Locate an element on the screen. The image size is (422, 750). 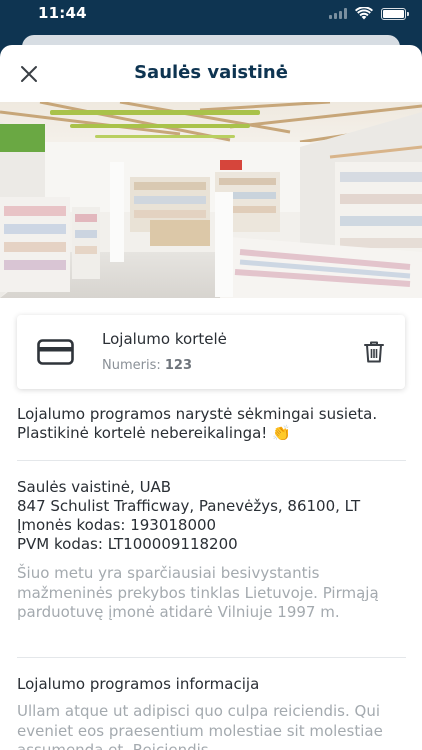
page-title: Saulės vaistinė is located at coordinates (211, 72).